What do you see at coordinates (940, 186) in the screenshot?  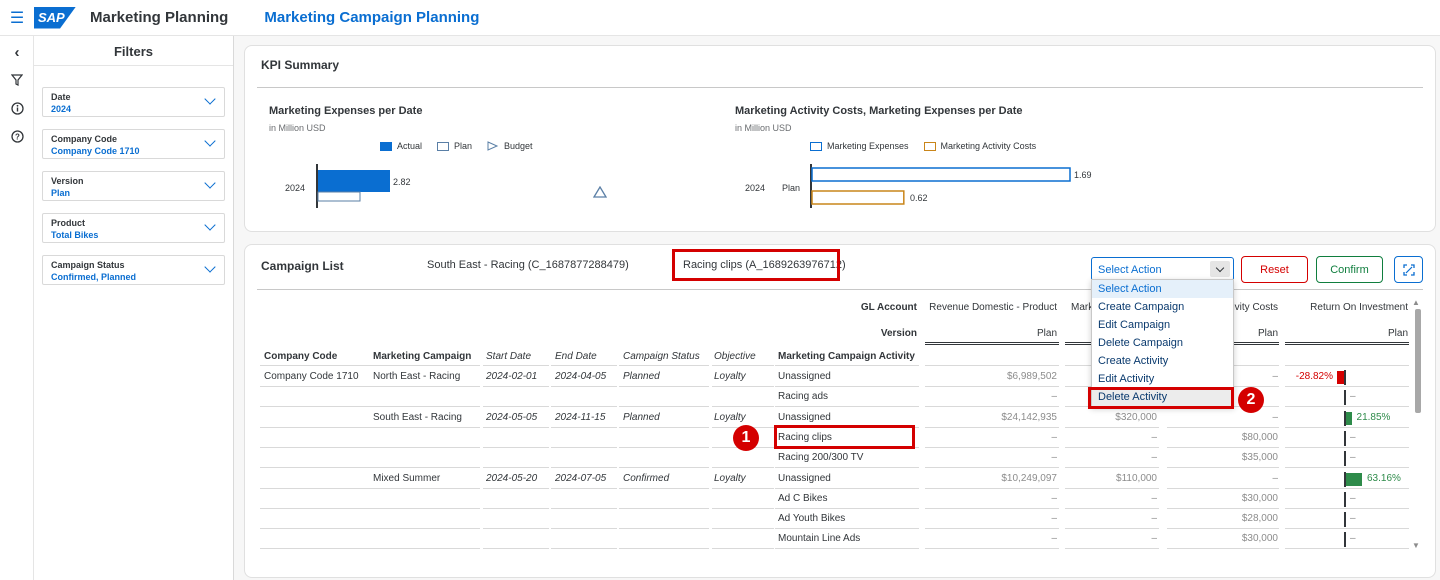 I see `chart2-plot` at bounding box center [940, 186].